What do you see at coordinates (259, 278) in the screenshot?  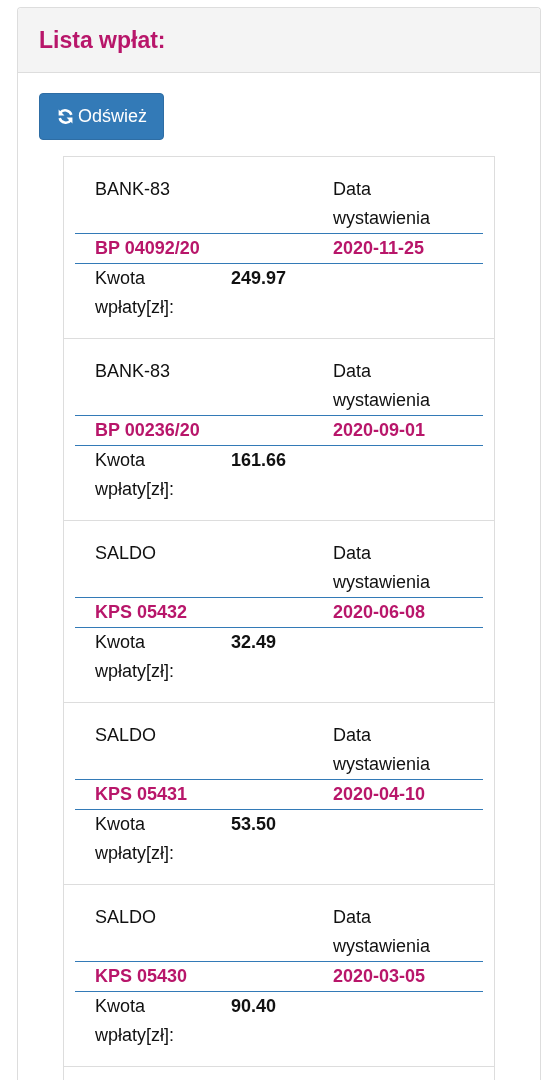 I see `amount-value: 249.97` at bounding box center [259, 278].